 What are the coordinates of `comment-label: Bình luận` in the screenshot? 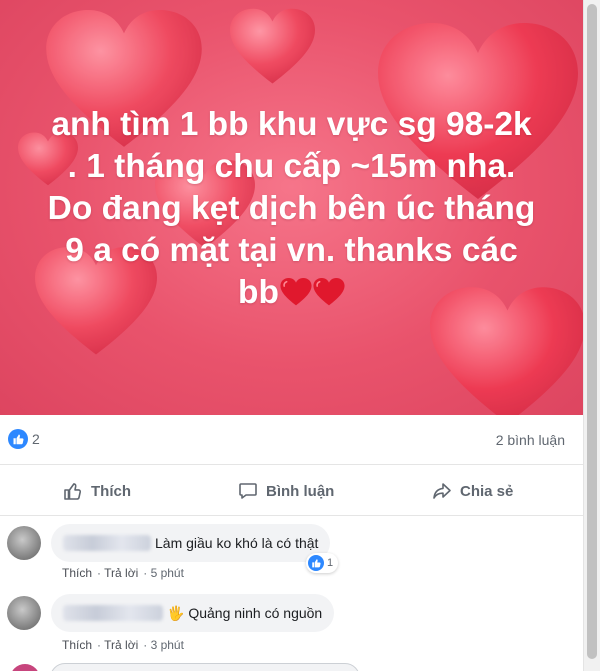 It's located at (300, 491).